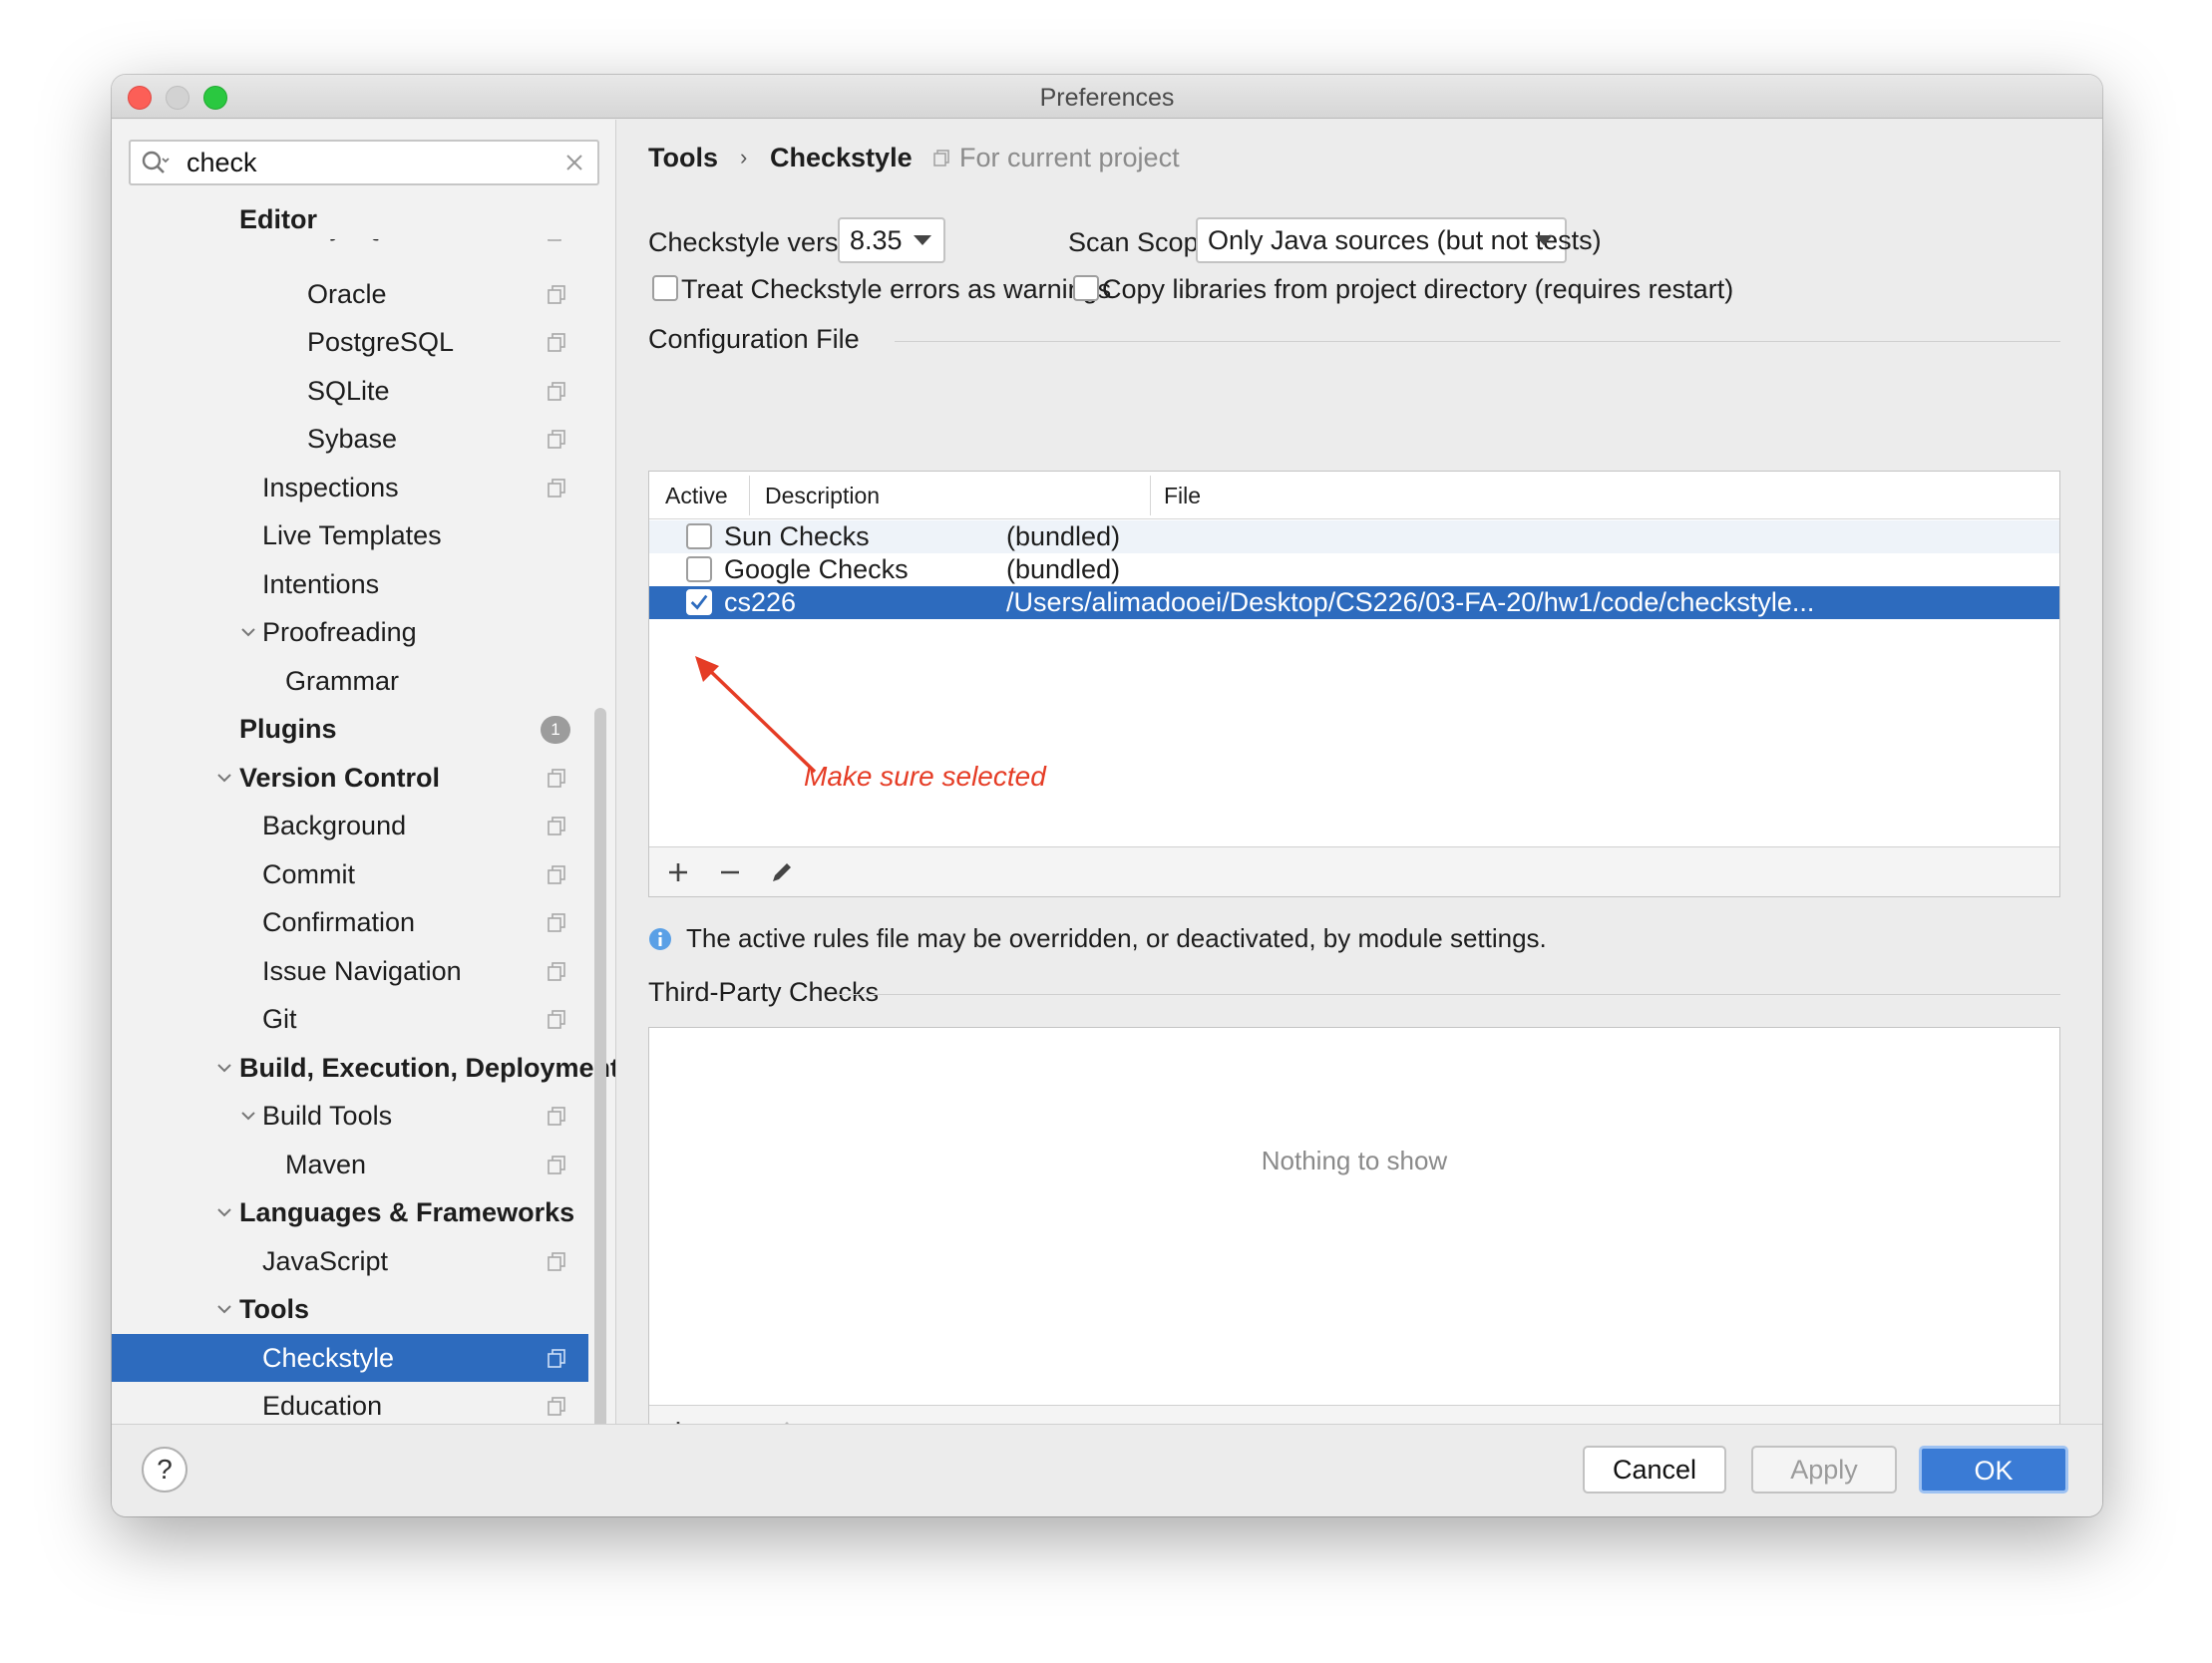 This screenshot has height=1663, width=2212. I want to click on column-header-file: File, so click(1182, 495).